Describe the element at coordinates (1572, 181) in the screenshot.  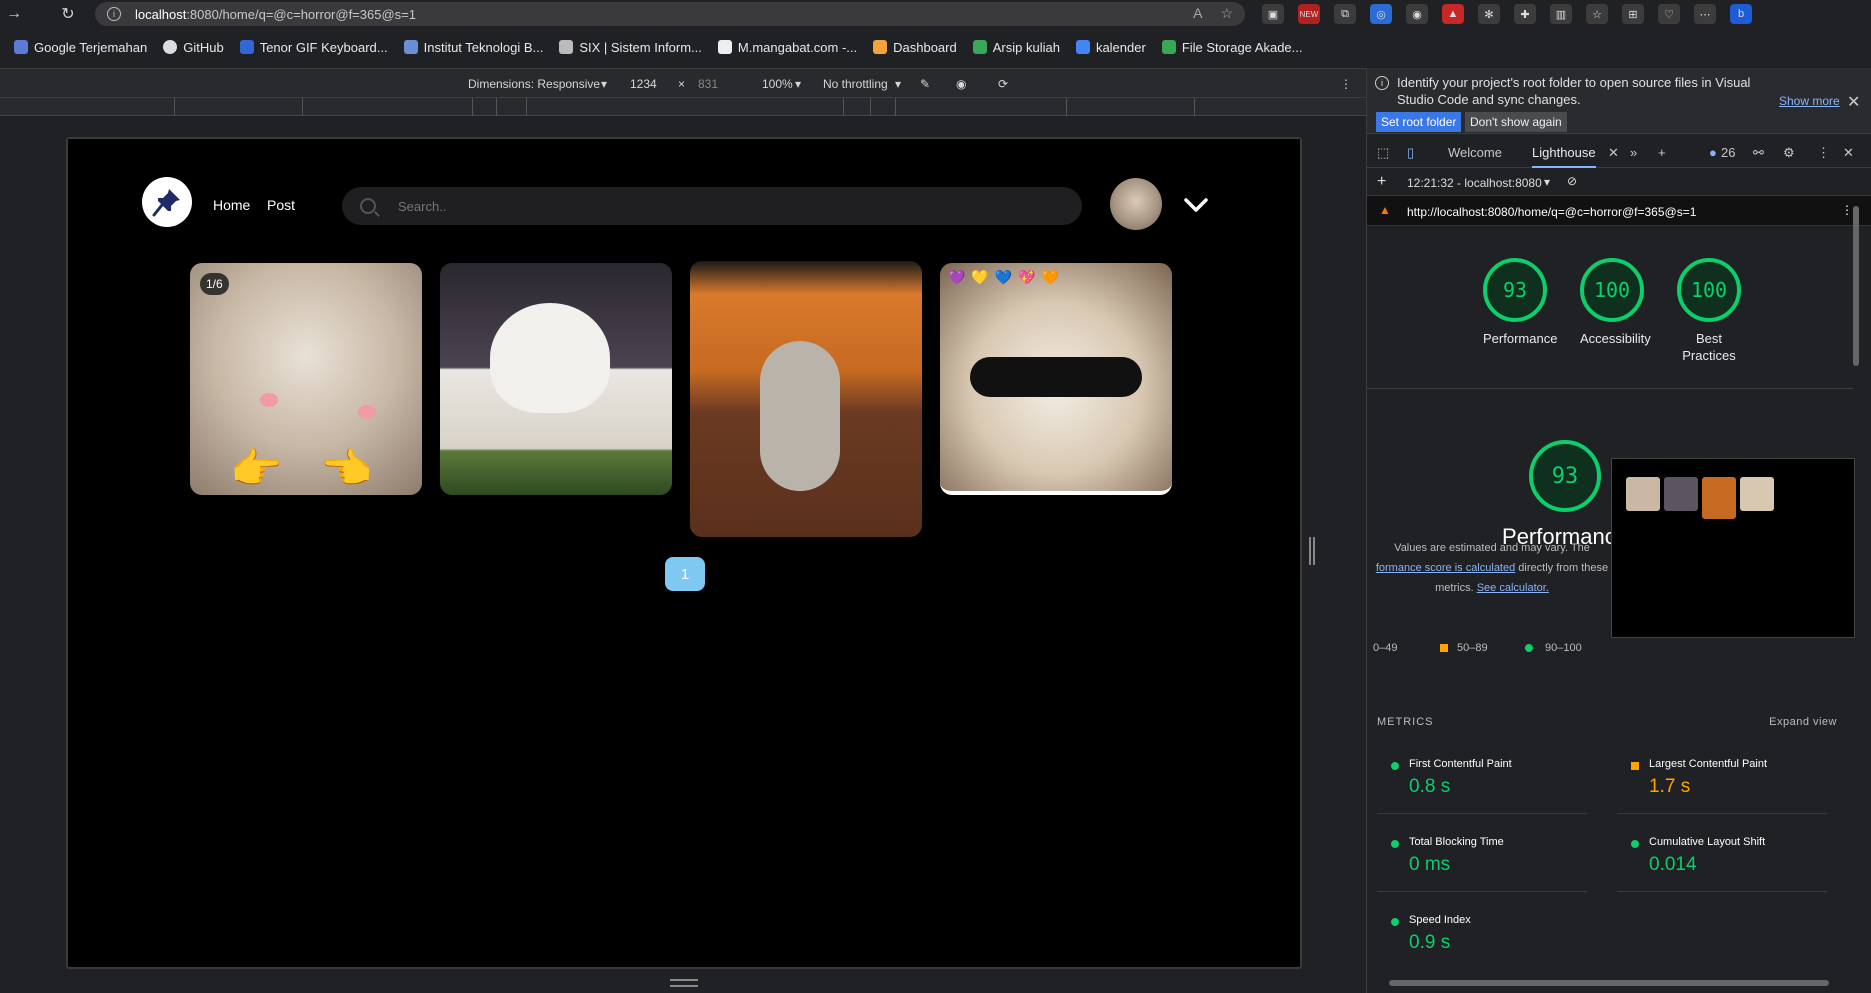
I see `clear-icon: ⊘` at that location.